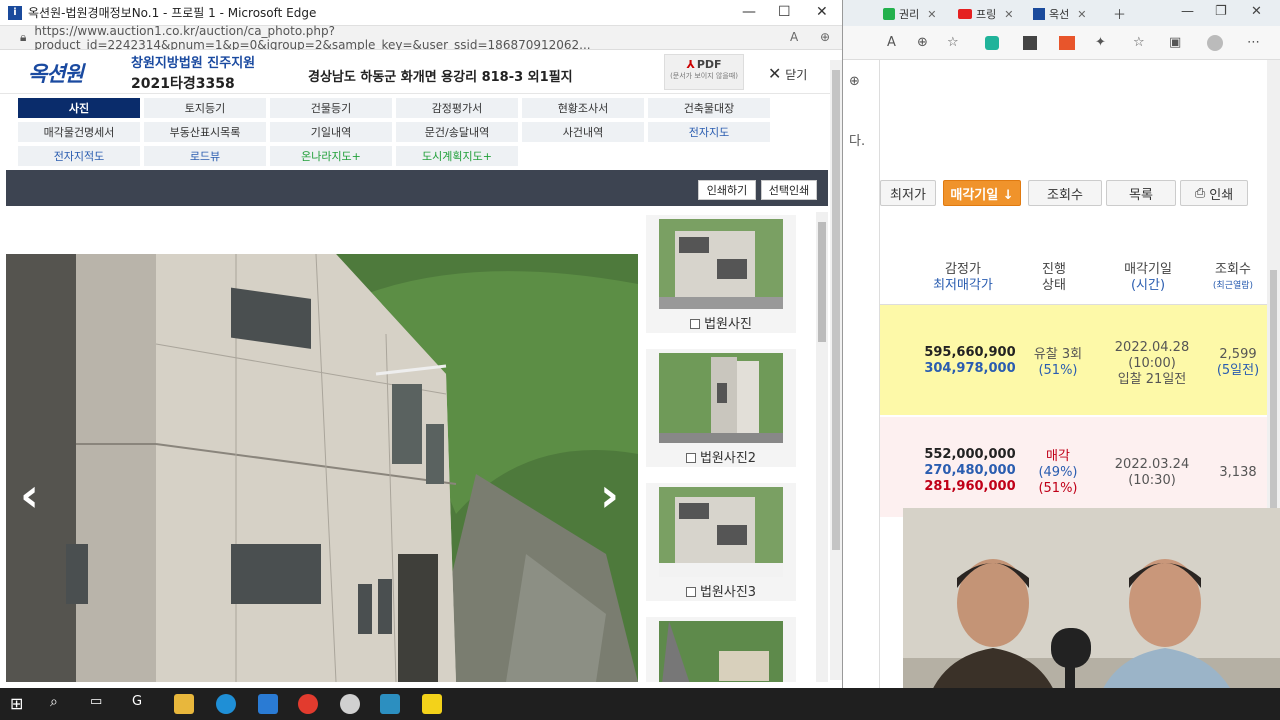 This screenshot has width=1280, height=720. I want to click on file-explorer-icon, so click(184, 704).